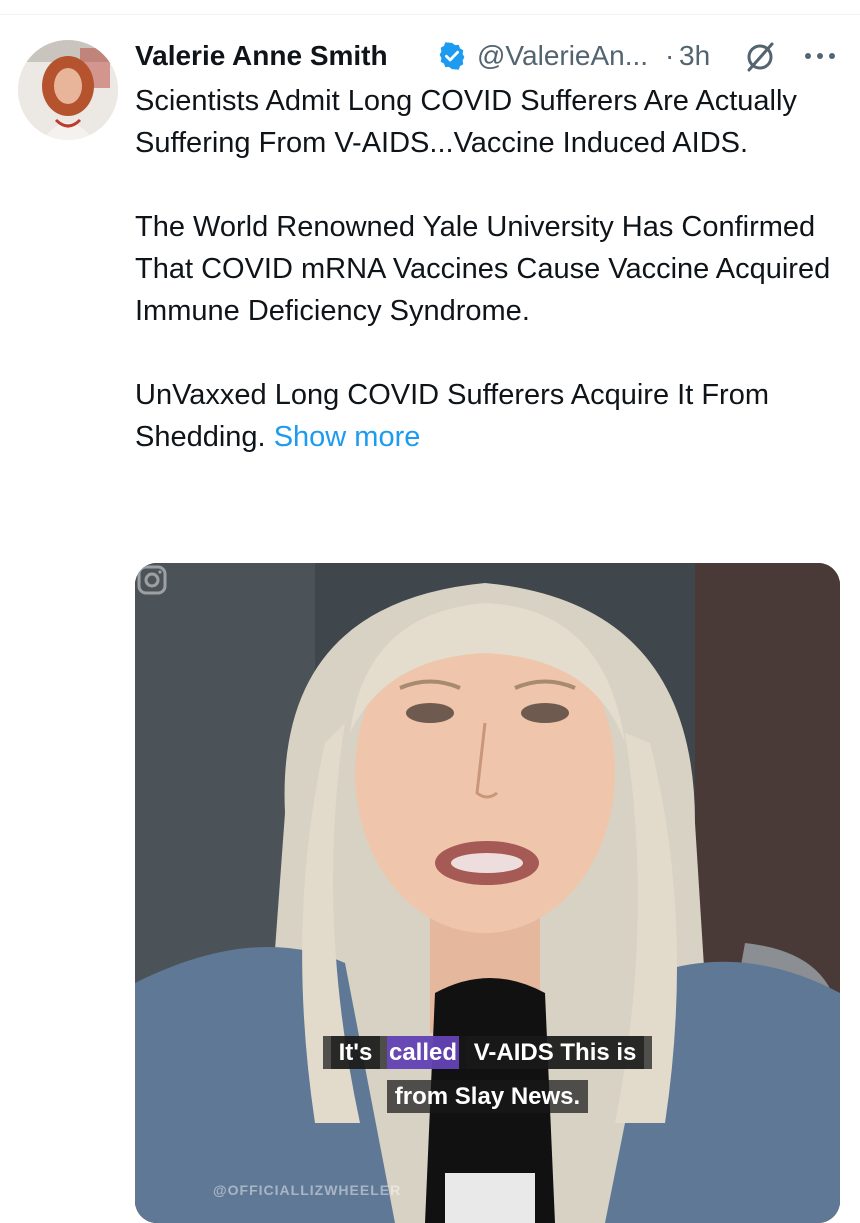 This screenshot has width=860, height=1223. Describe the element at coordinates (355, 1052) in the screenshot. I see `caption-line-1-pre: It's` at that location.